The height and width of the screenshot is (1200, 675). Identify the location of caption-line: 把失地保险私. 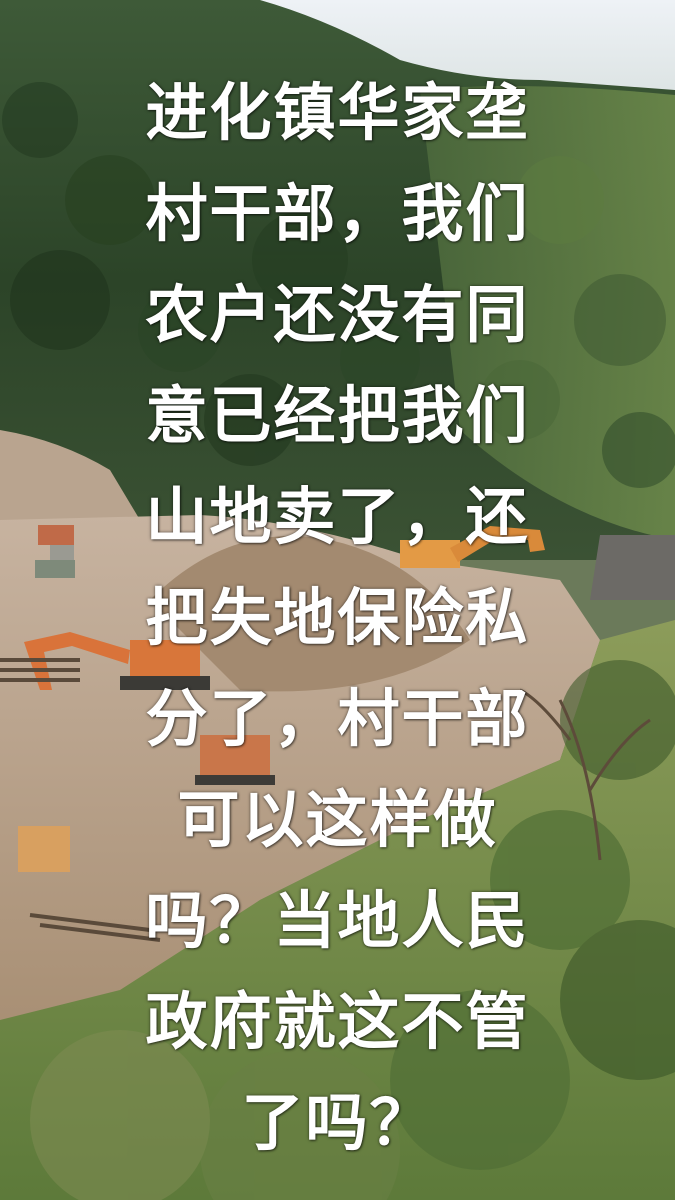
(337, 617).